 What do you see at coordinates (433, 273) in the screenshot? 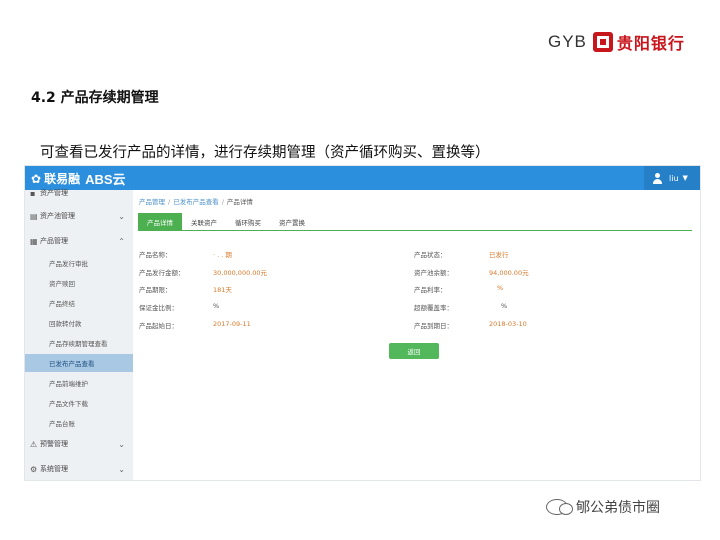
I see `field-label-pool-balance: 资产池余额：` at bounding box center [433, 273].